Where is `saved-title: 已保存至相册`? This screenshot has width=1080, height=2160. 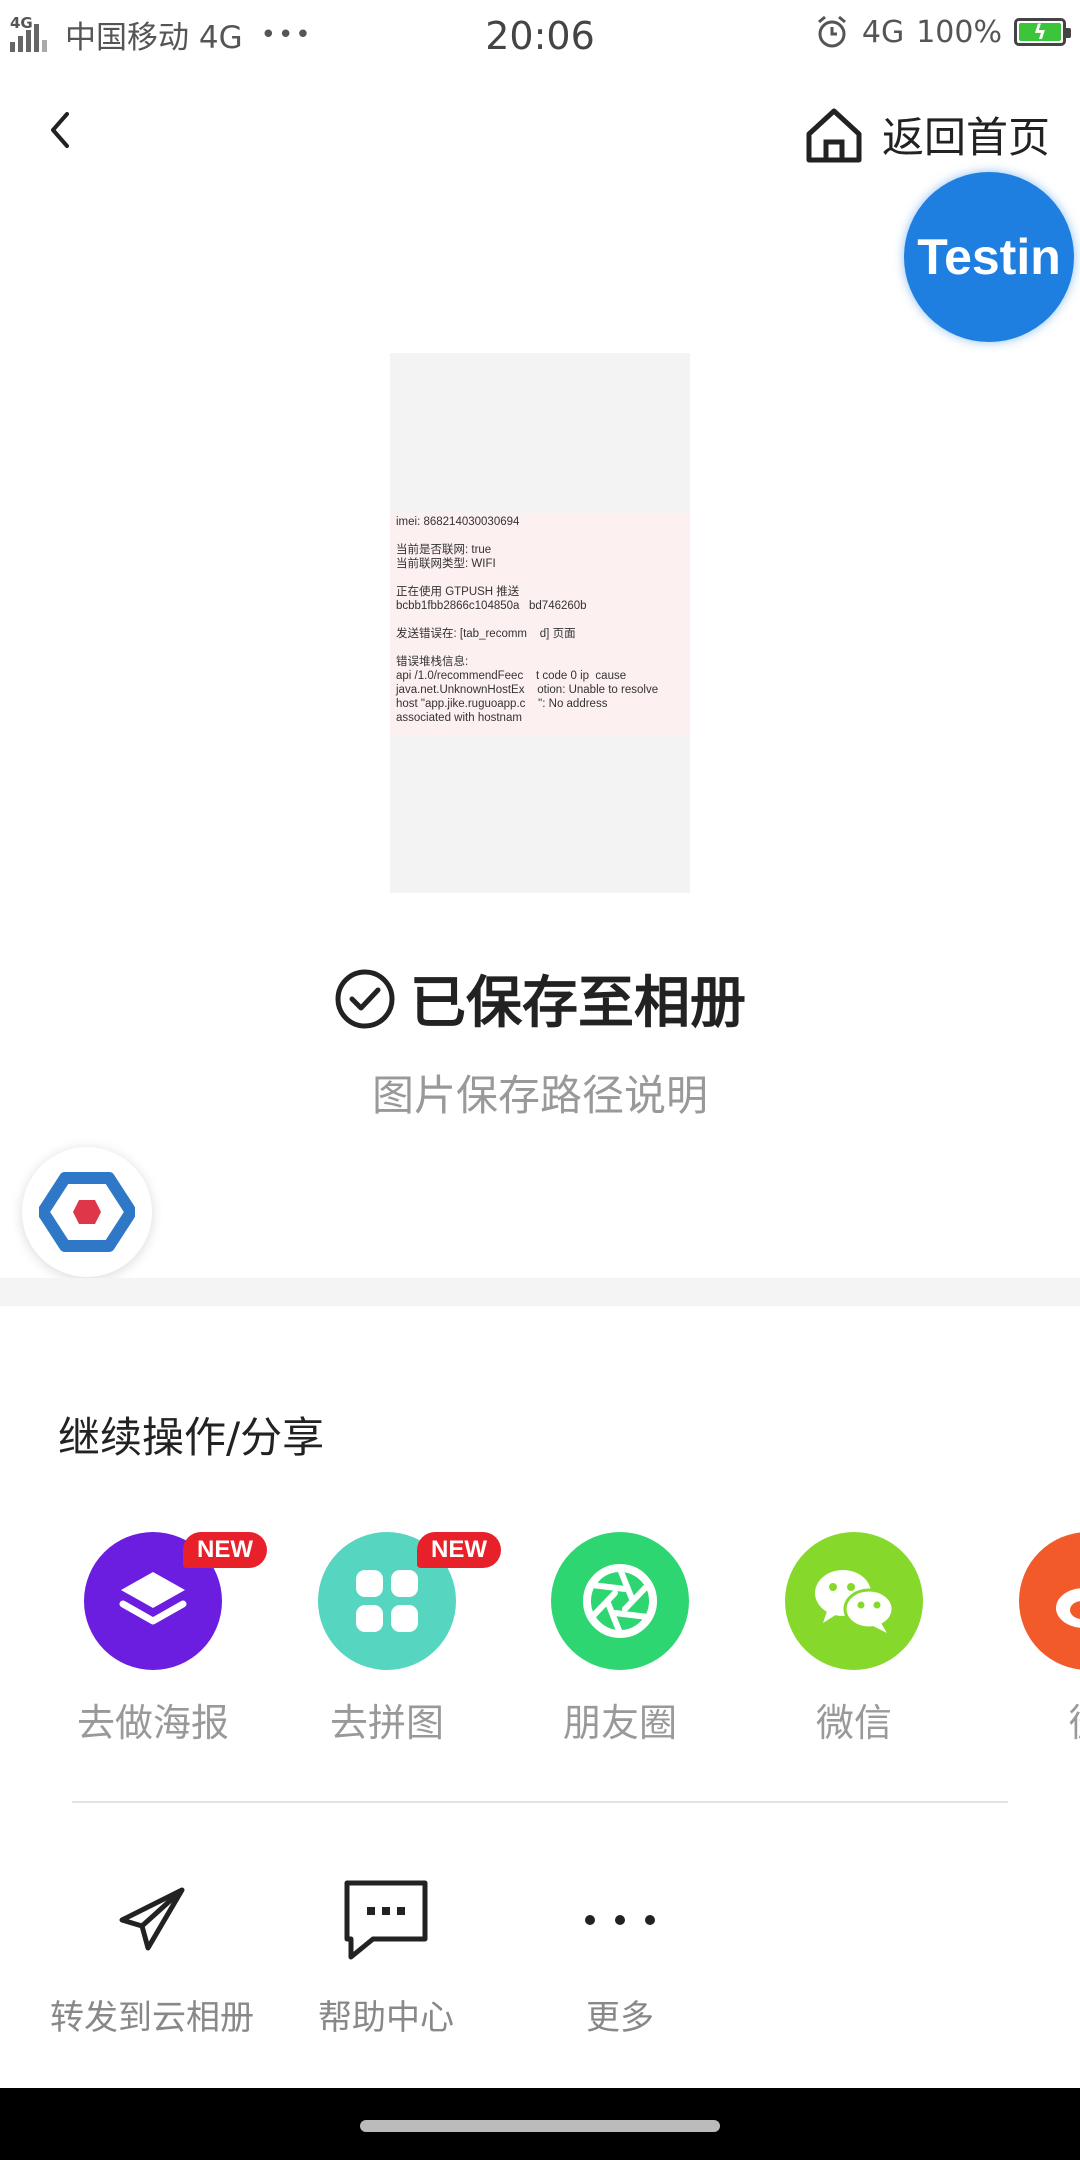 saved-title: 已保存至相册 is located at coordinates (578, 1003).